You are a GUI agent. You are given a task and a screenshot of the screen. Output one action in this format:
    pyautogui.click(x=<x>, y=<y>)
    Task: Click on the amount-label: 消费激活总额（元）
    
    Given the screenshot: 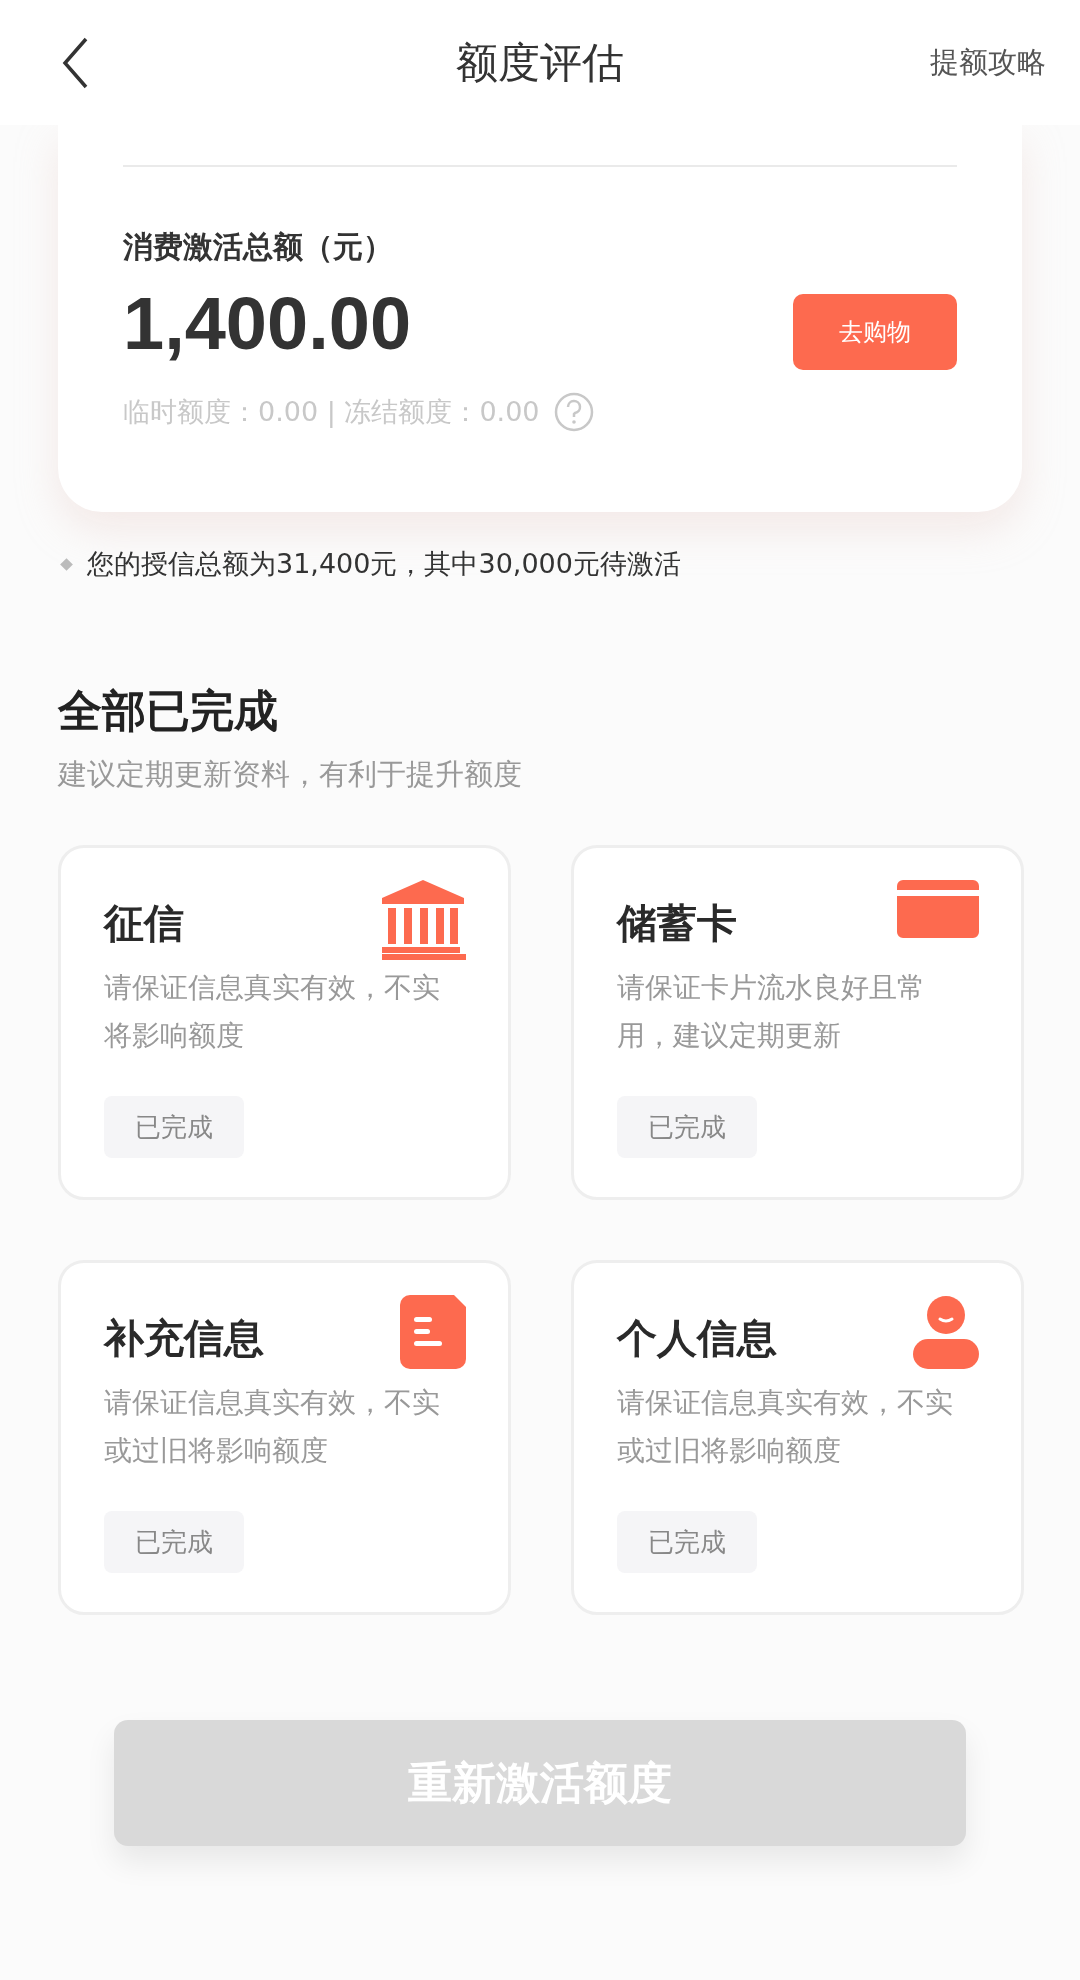 What is the action you would take?
    pyautogui.click(x=258, y=247)
    